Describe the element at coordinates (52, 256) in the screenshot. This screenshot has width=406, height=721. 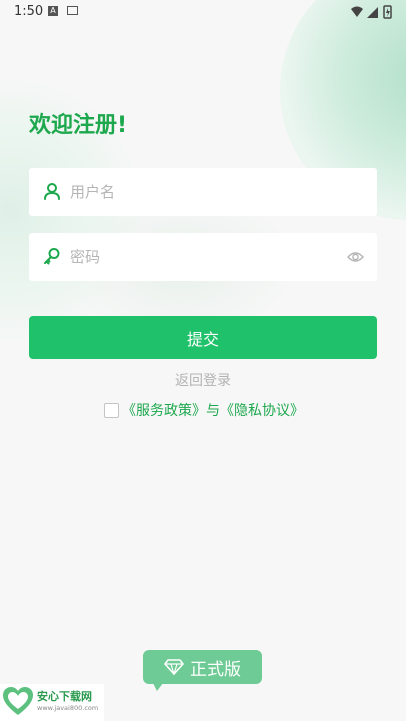
I see `key-icon` at that location.